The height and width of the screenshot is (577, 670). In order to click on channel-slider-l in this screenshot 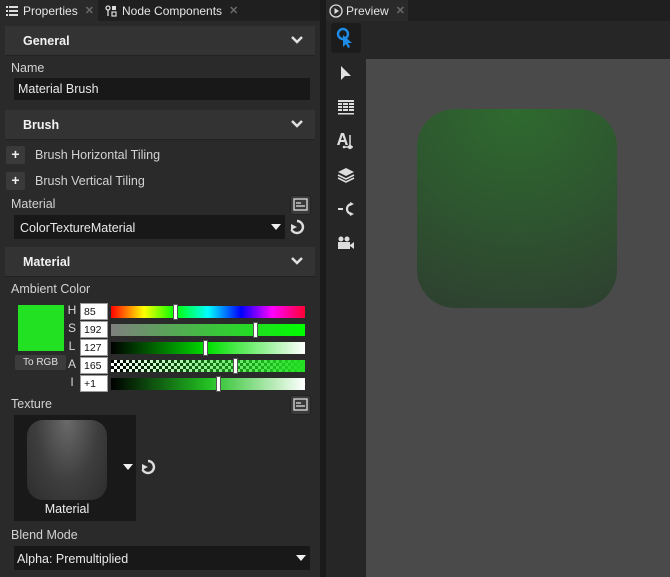, I will do `click(208, 348)`.